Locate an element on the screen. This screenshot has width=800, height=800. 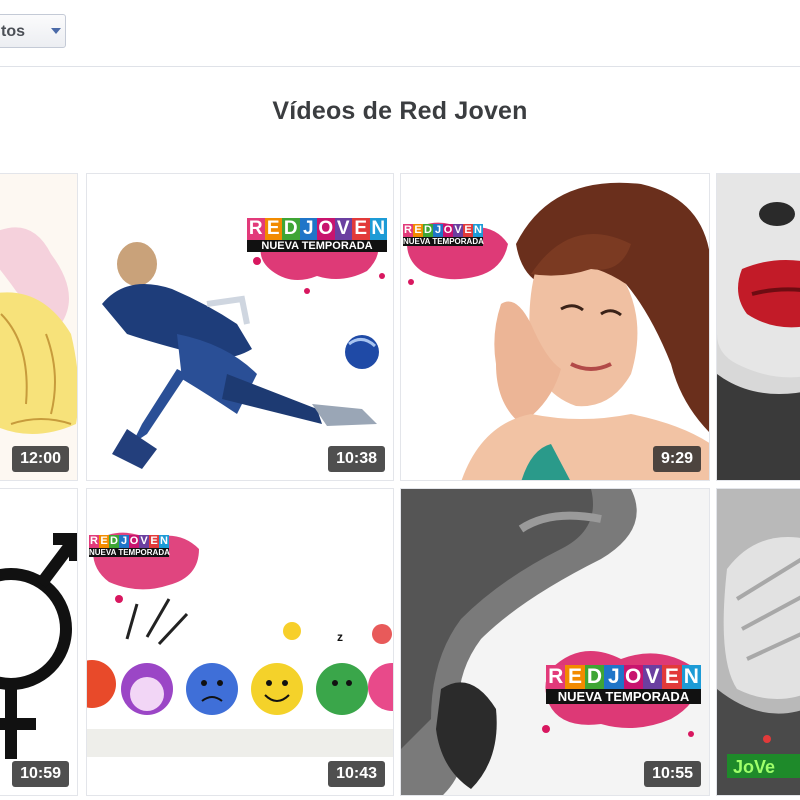
svg-text: z is located at coordinates (340, 637).